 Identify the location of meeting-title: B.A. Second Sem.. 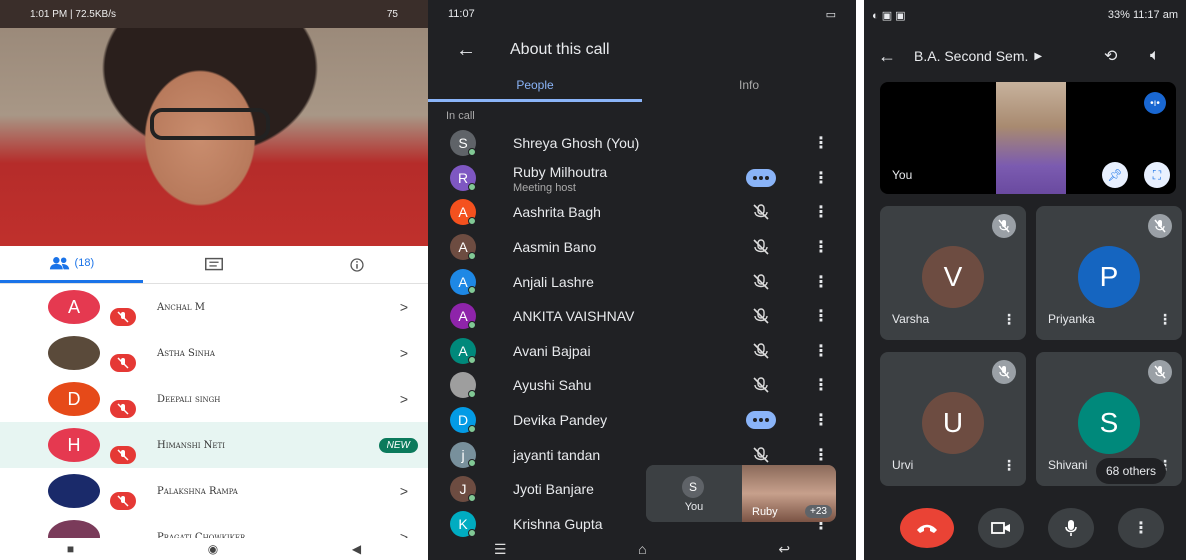
(971, 56).